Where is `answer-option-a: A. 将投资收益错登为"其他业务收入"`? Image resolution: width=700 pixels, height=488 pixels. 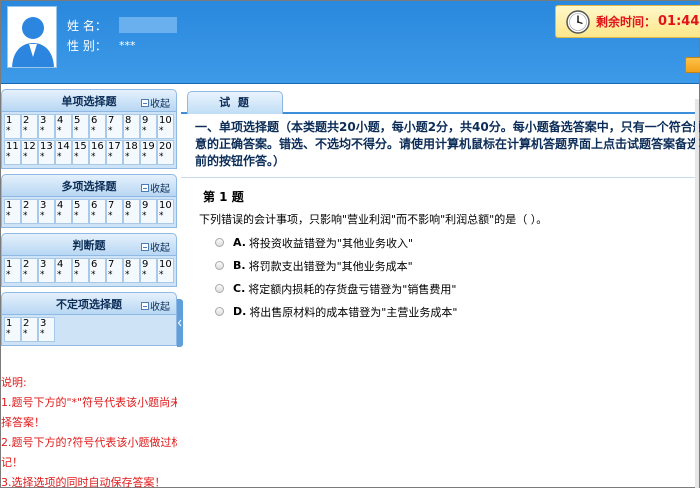
answer-option-a: A. 将投资收益错登为"其他业务收入" is located at coordinates (451, 242).